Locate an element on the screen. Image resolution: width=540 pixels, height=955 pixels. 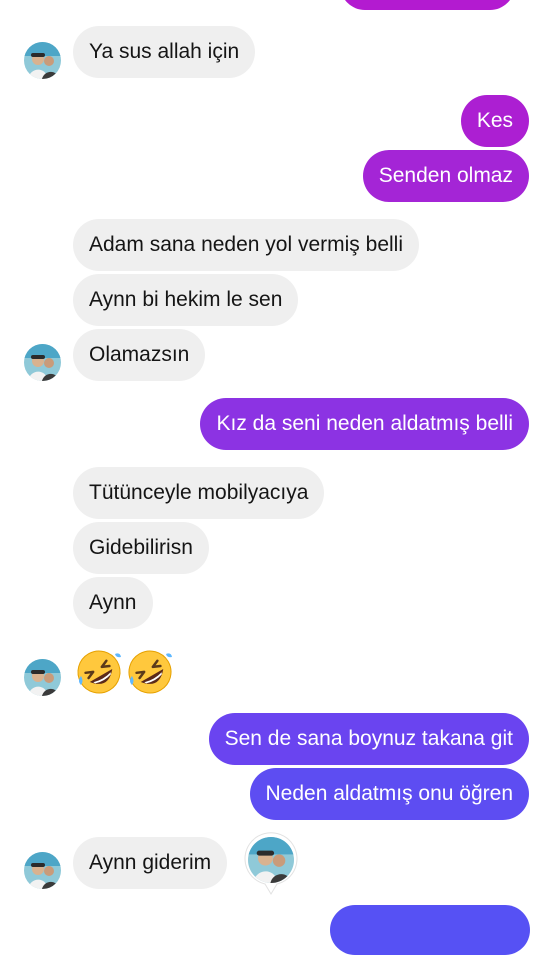
previous-message-bubble-clipped is located at coordinates (427, 5).